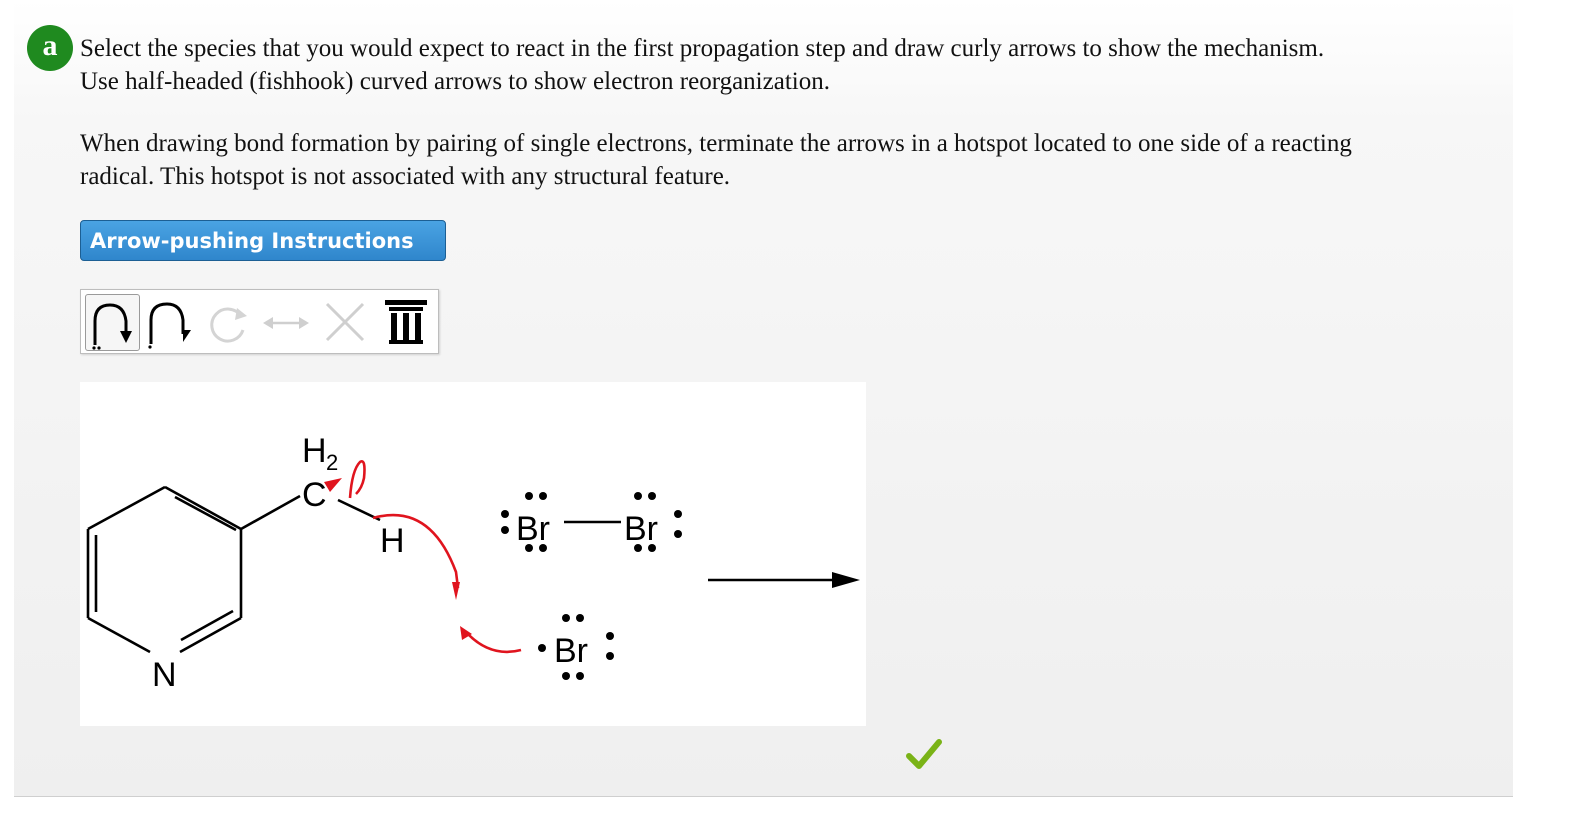  I want to click on br-radical: Br, so click(576, 647).